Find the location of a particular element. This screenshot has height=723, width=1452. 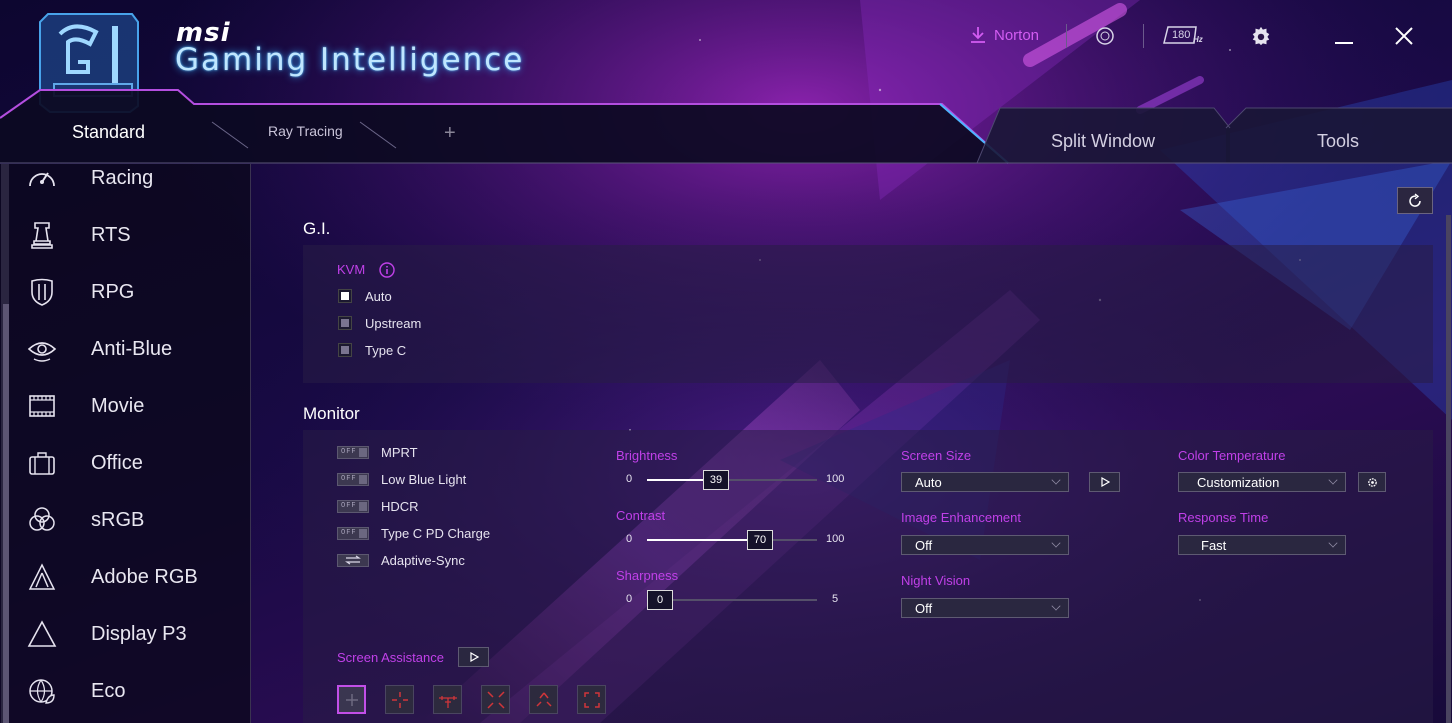

sidebar-item-label: Adobe RGB is located at coordinates (144, 576).